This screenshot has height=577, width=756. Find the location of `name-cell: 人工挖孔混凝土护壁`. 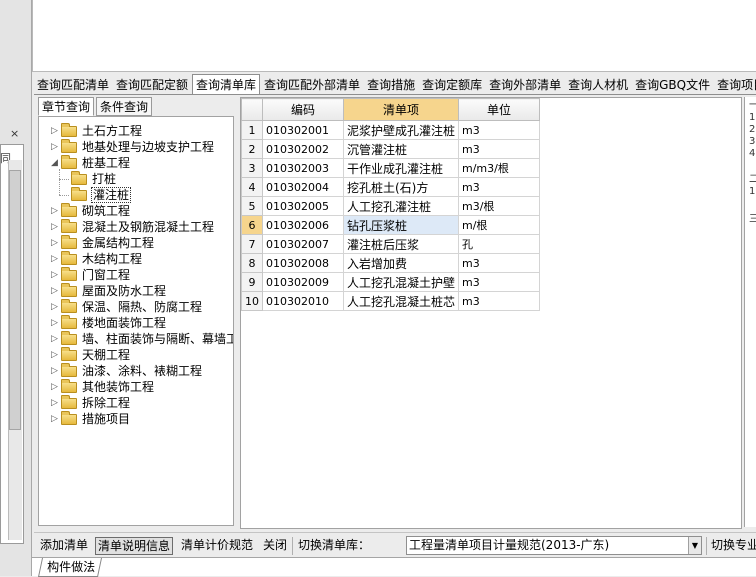

name-cell: 人工挖孔混凝土护壁 is located at coordinates (401, 282).